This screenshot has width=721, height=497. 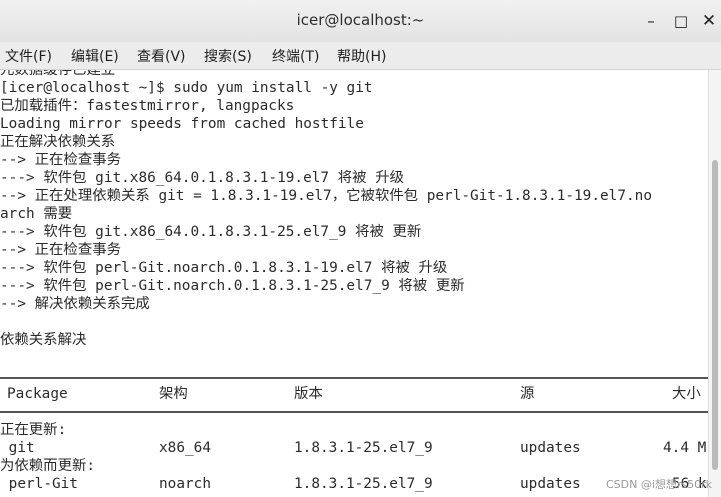 What do you see at coordinates (58, 142) in the screenshot?
I see `terminal-line: 正在解决依赖关系` at bounding box center [58, 142].